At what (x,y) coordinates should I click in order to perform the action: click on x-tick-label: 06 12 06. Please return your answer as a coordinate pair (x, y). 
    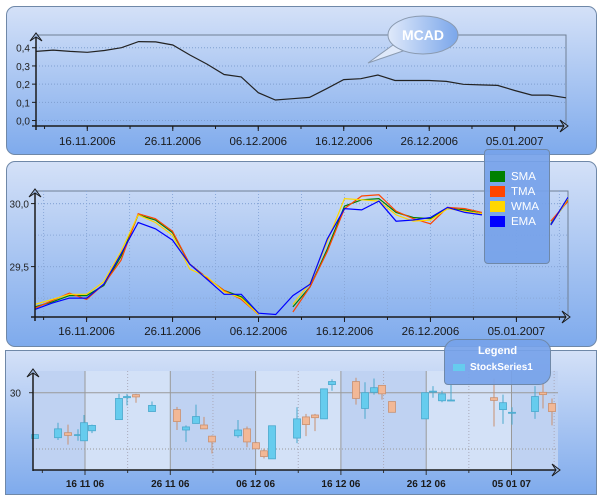
    Looking at the image, I should click on (256, 484).